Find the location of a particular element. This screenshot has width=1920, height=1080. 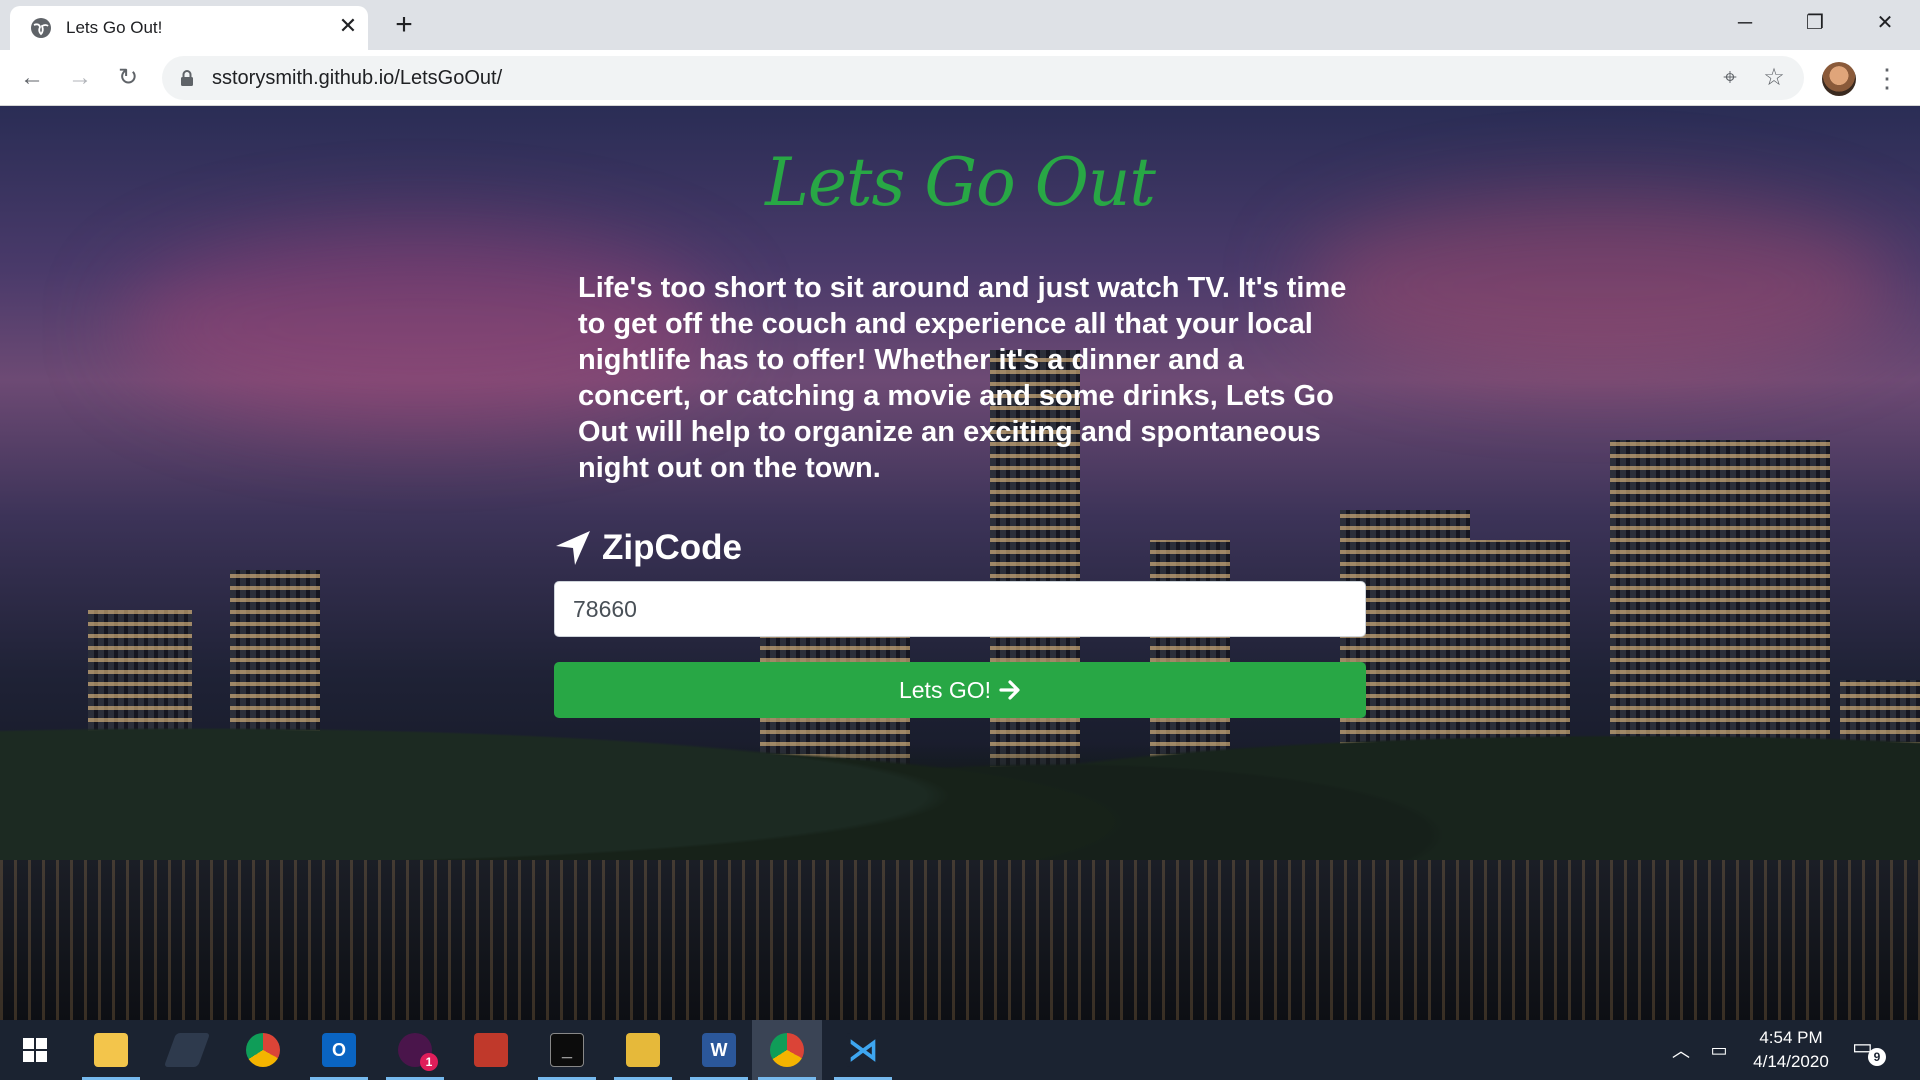

menu-icon: ⋮ is located at coordinates (1887, 78).